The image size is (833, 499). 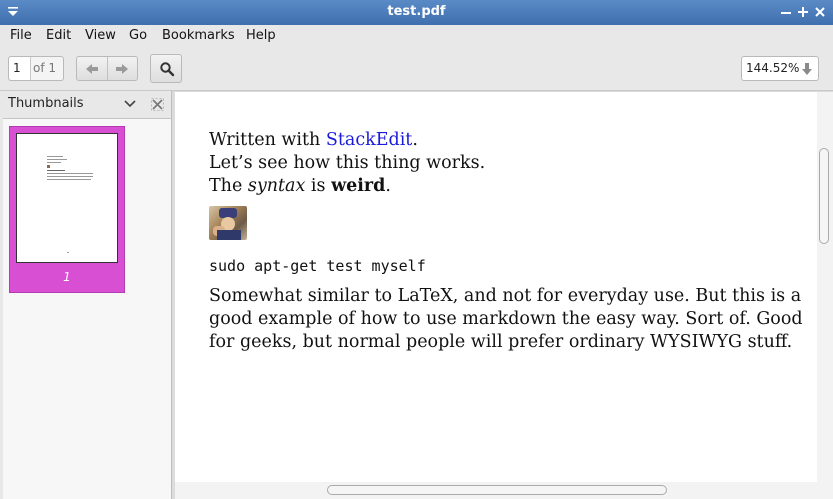 I want to click on arrow-left-icon, so click(x=92, y=69).